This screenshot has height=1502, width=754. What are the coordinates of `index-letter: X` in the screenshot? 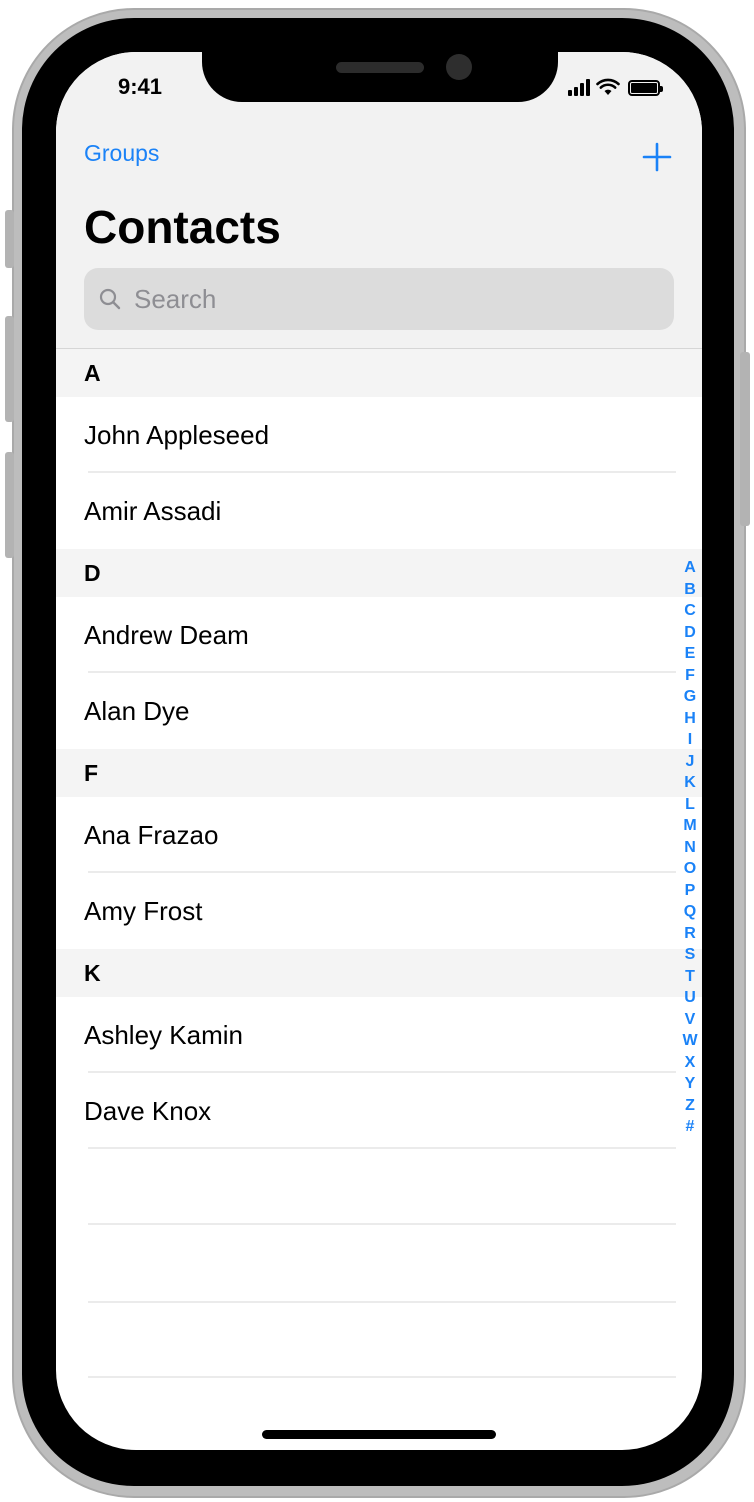 It's located at (690, 1063).